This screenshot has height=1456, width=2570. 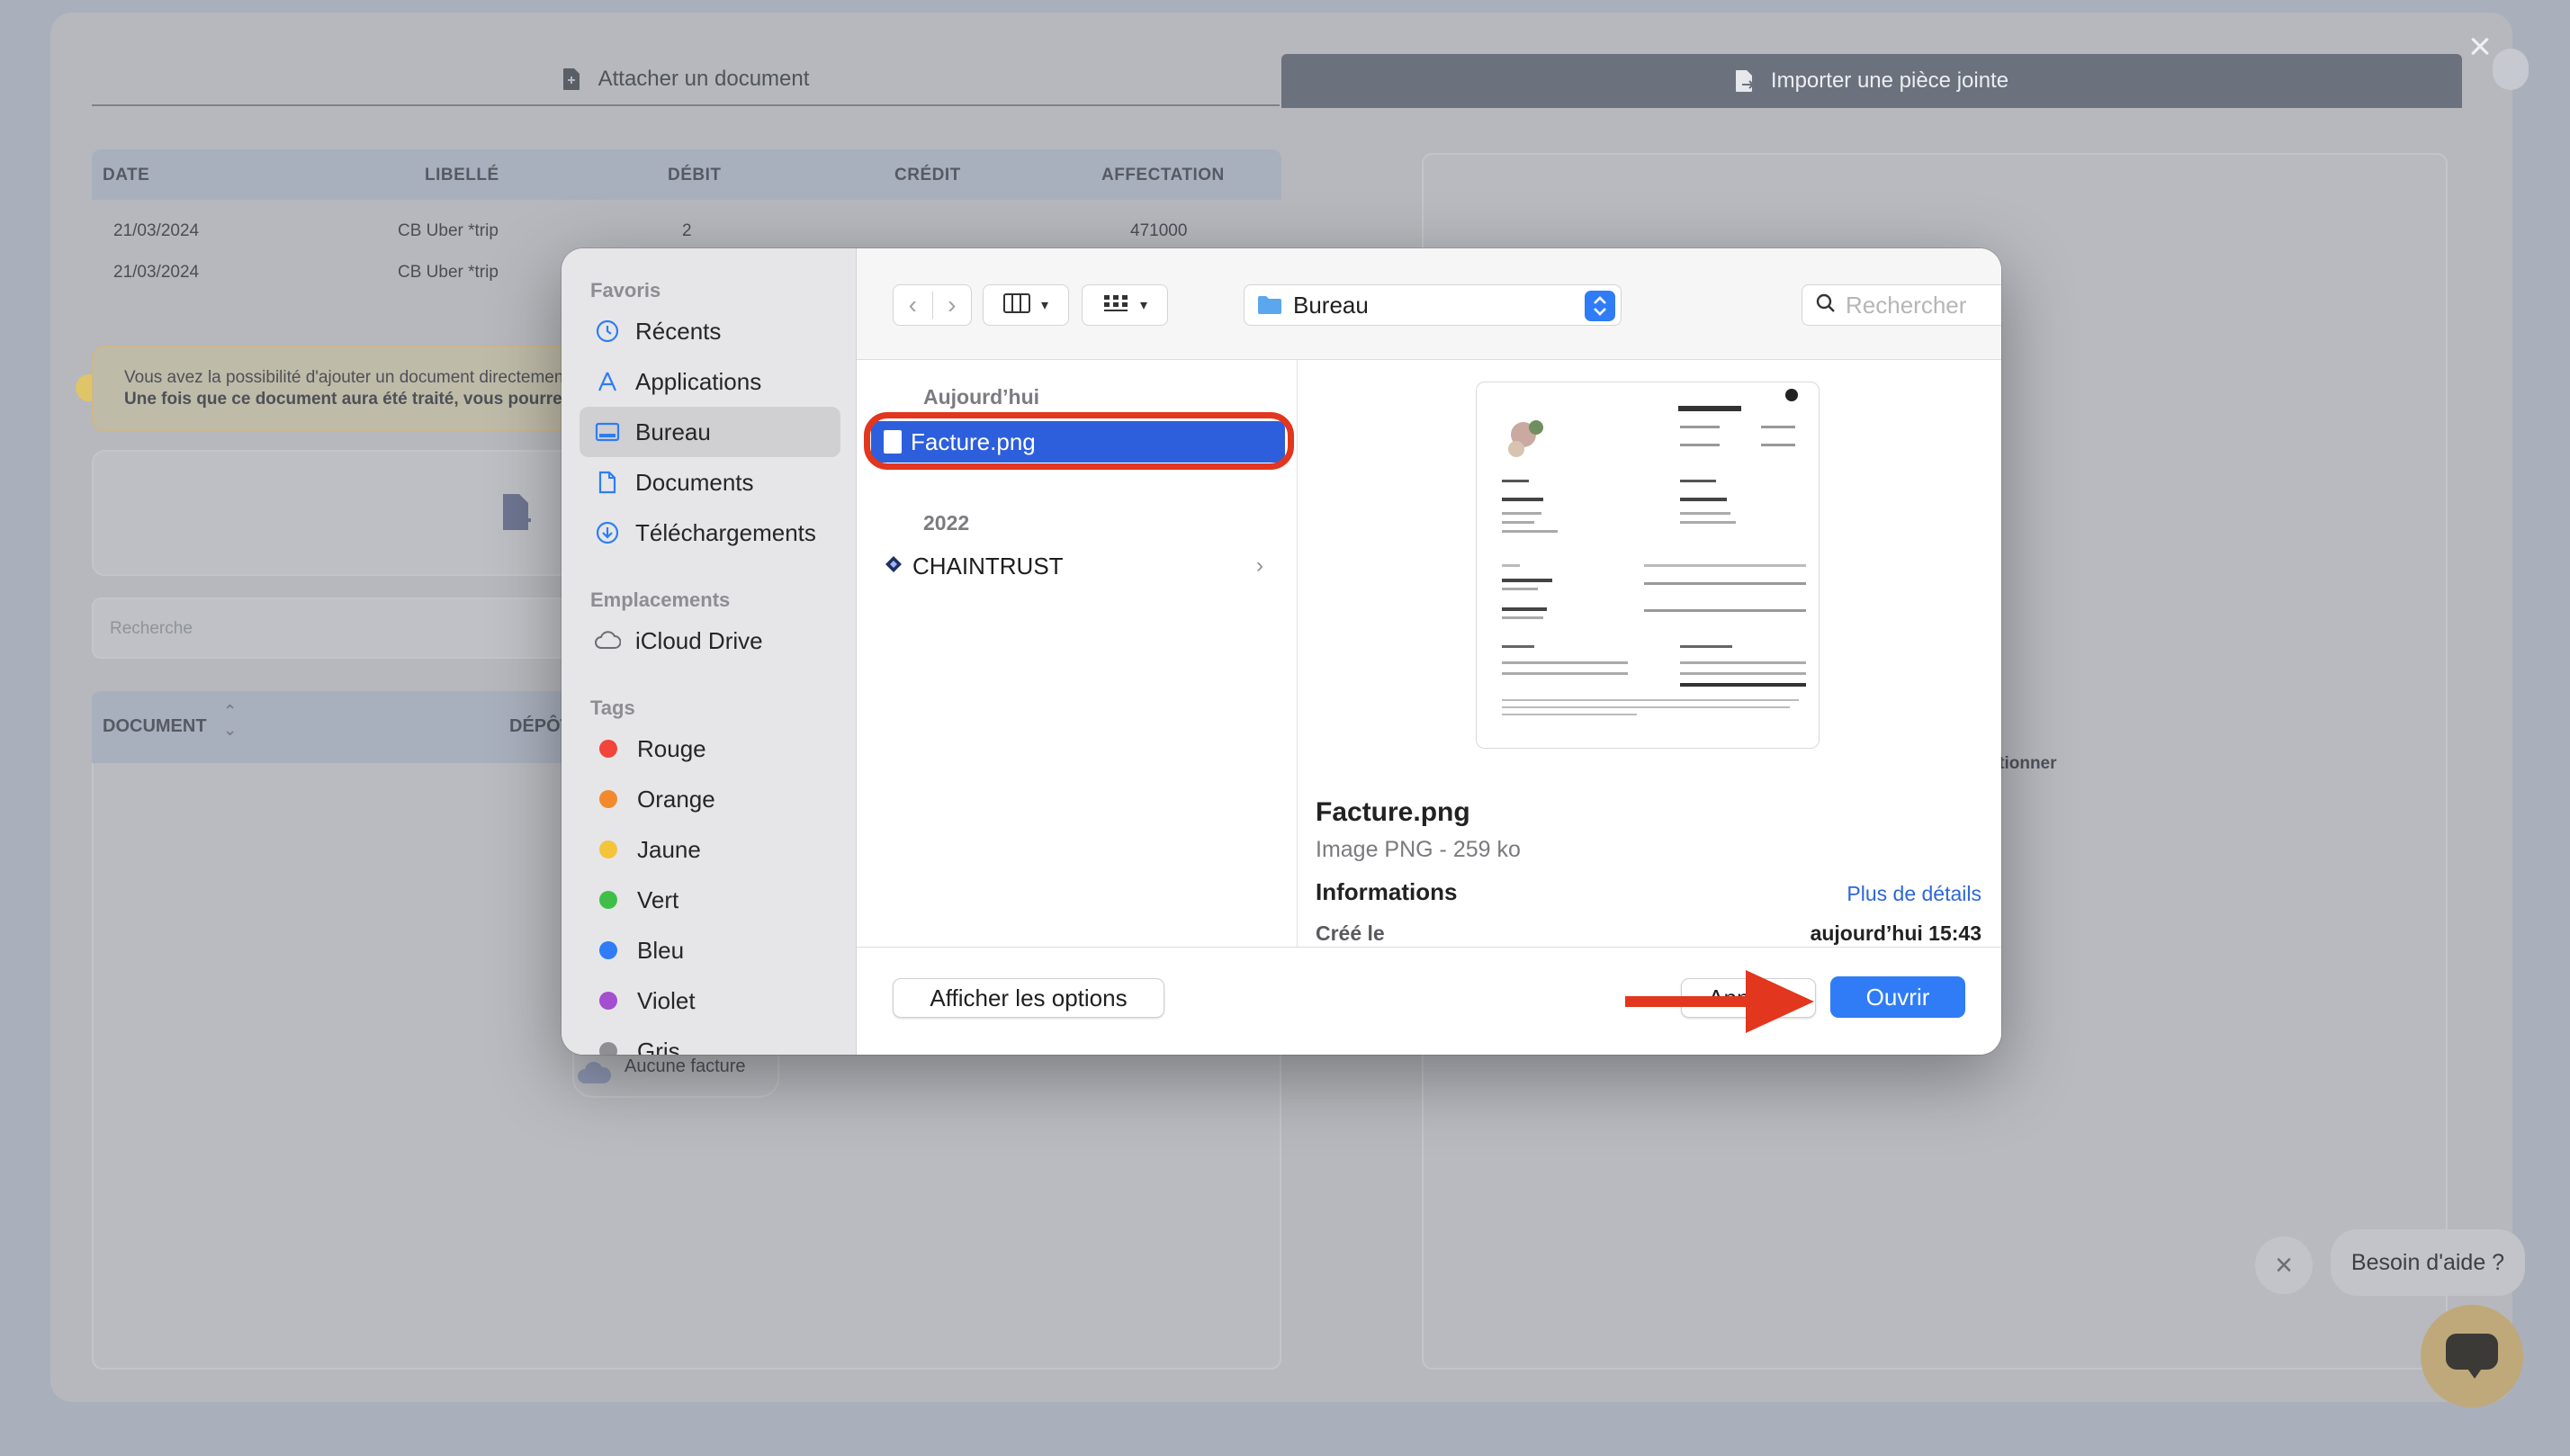 I want to click on created-value: aujourd’hui 15:43, so click(x=1896, y=933).